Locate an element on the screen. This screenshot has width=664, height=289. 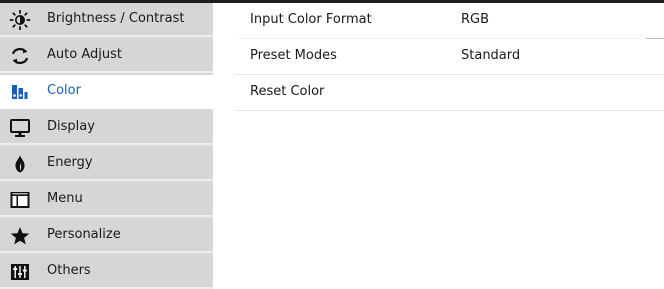
sidebar-item-color: Color is located at coordinates (106, 92).